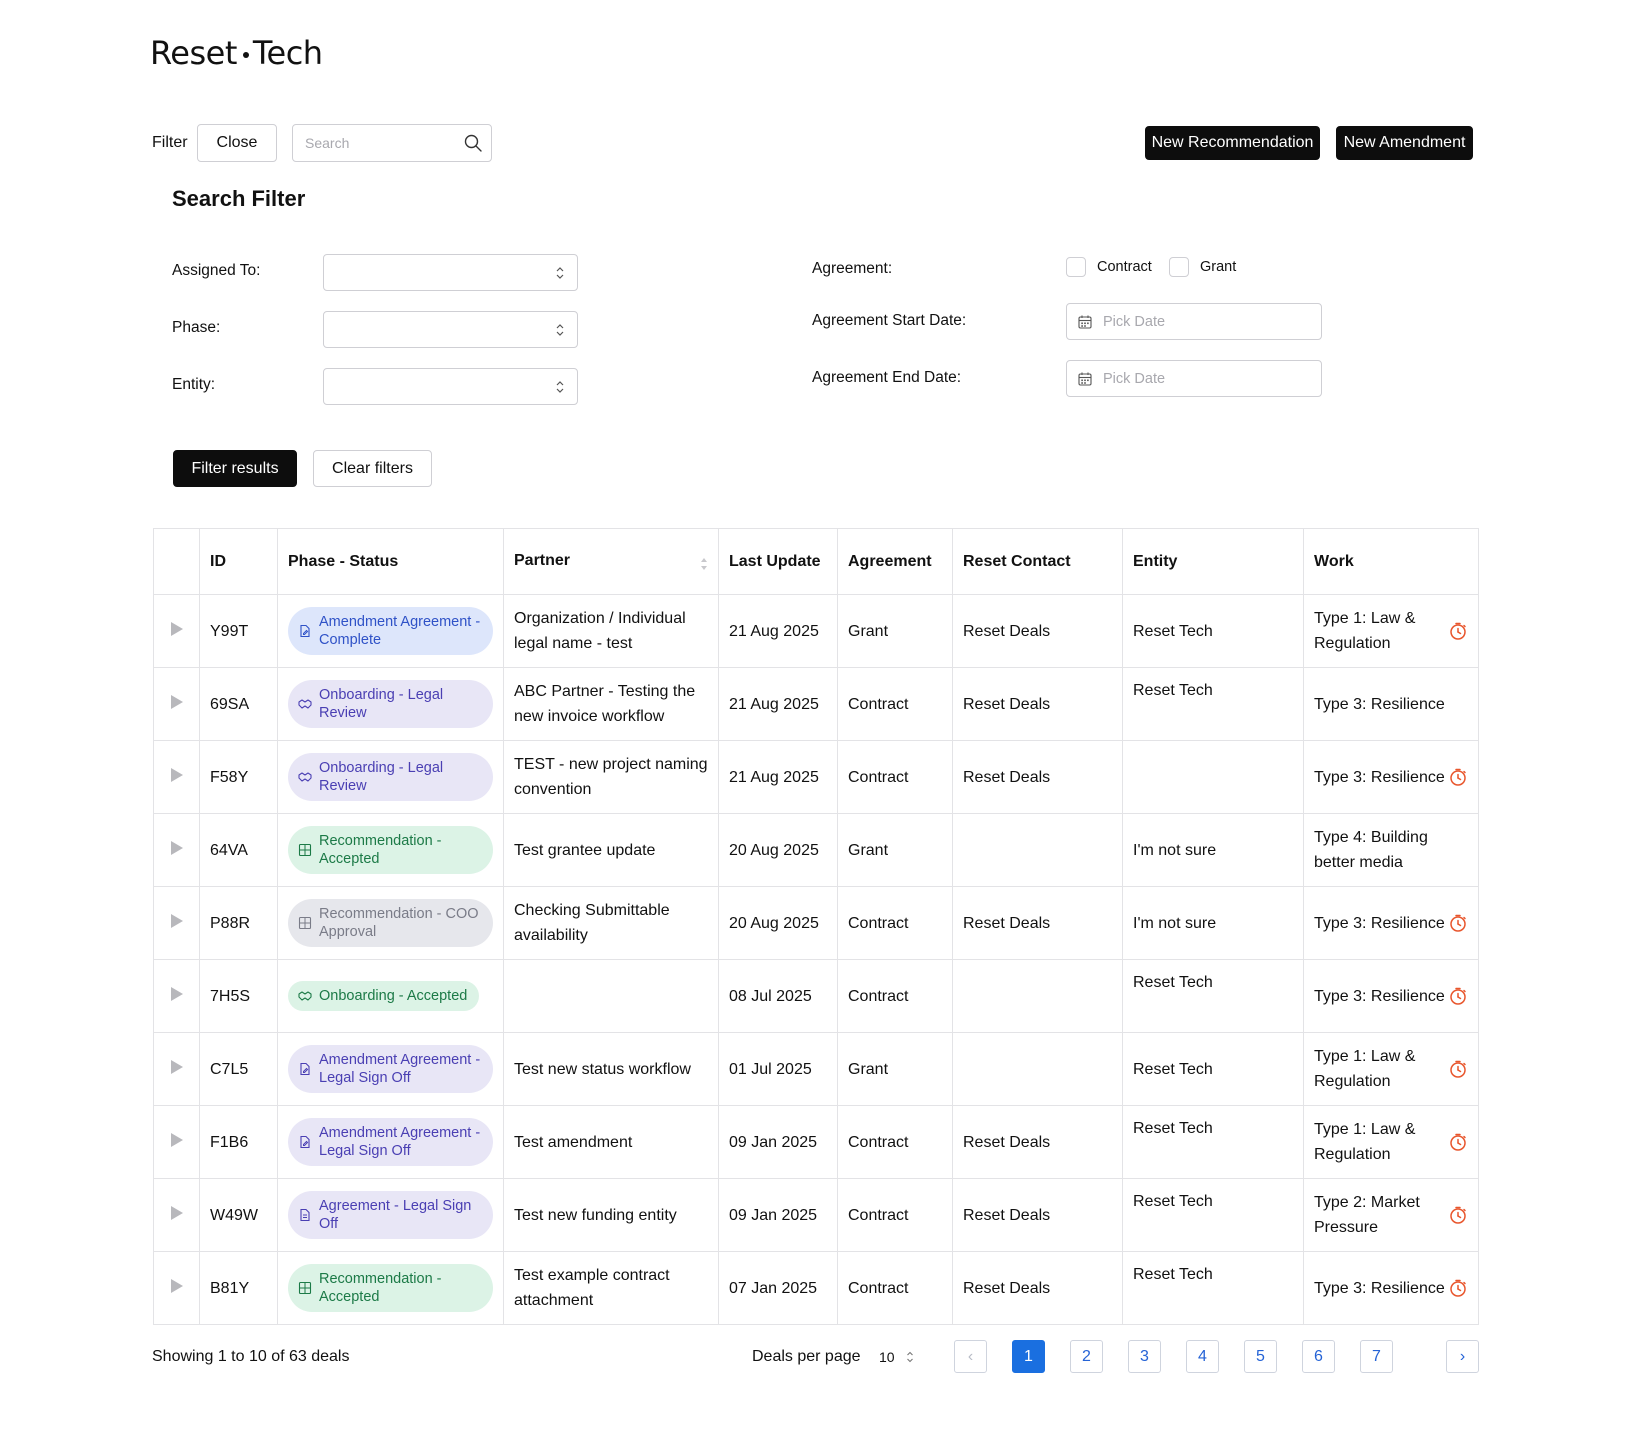  What do you see at coordinates (1086, 1356) in the screenshot?
I see `page-button: 2` at bounding box center [1086, 1356].